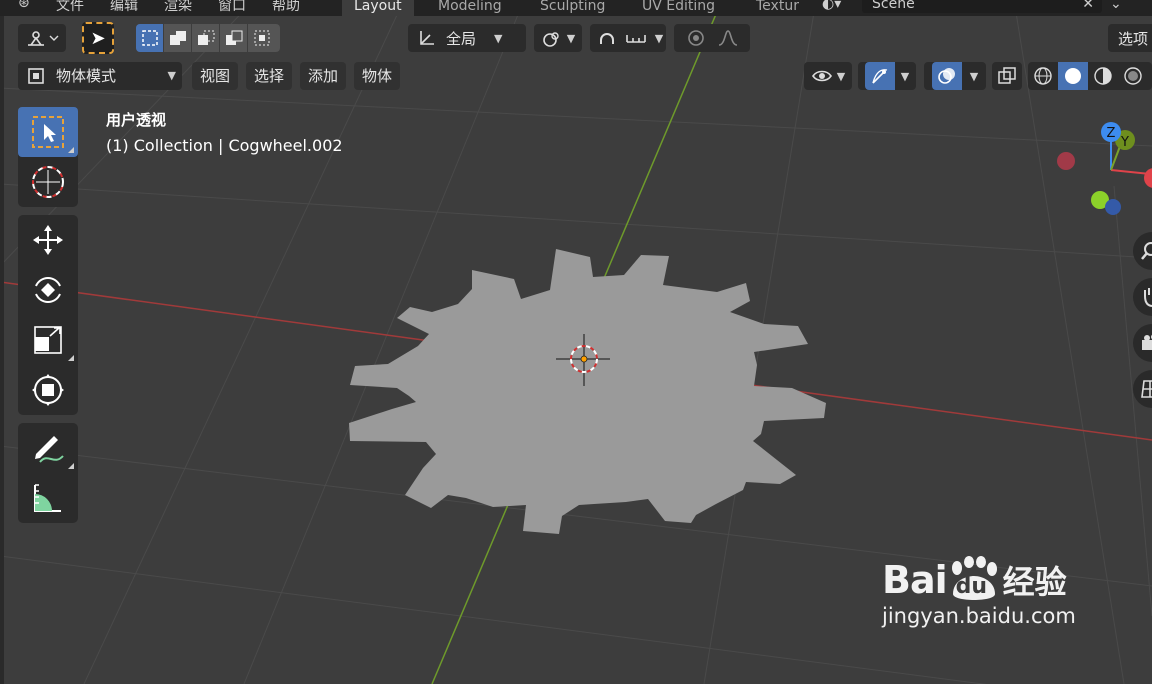 The height and width of the screenshot is (684, 1152). I want to click on selection-mode-group, so click(208, 38).